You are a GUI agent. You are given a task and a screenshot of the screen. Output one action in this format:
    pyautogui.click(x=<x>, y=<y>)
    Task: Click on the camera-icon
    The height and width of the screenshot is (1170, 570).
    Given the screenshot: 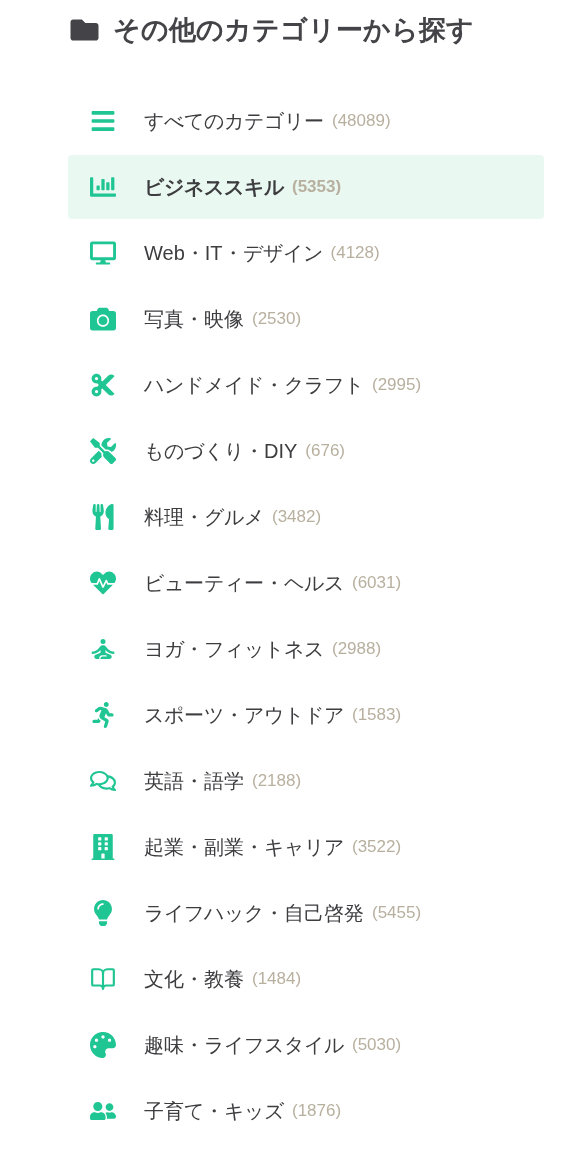 What is the action you would take?
    pyautogui.click(x=103, y=319)
    